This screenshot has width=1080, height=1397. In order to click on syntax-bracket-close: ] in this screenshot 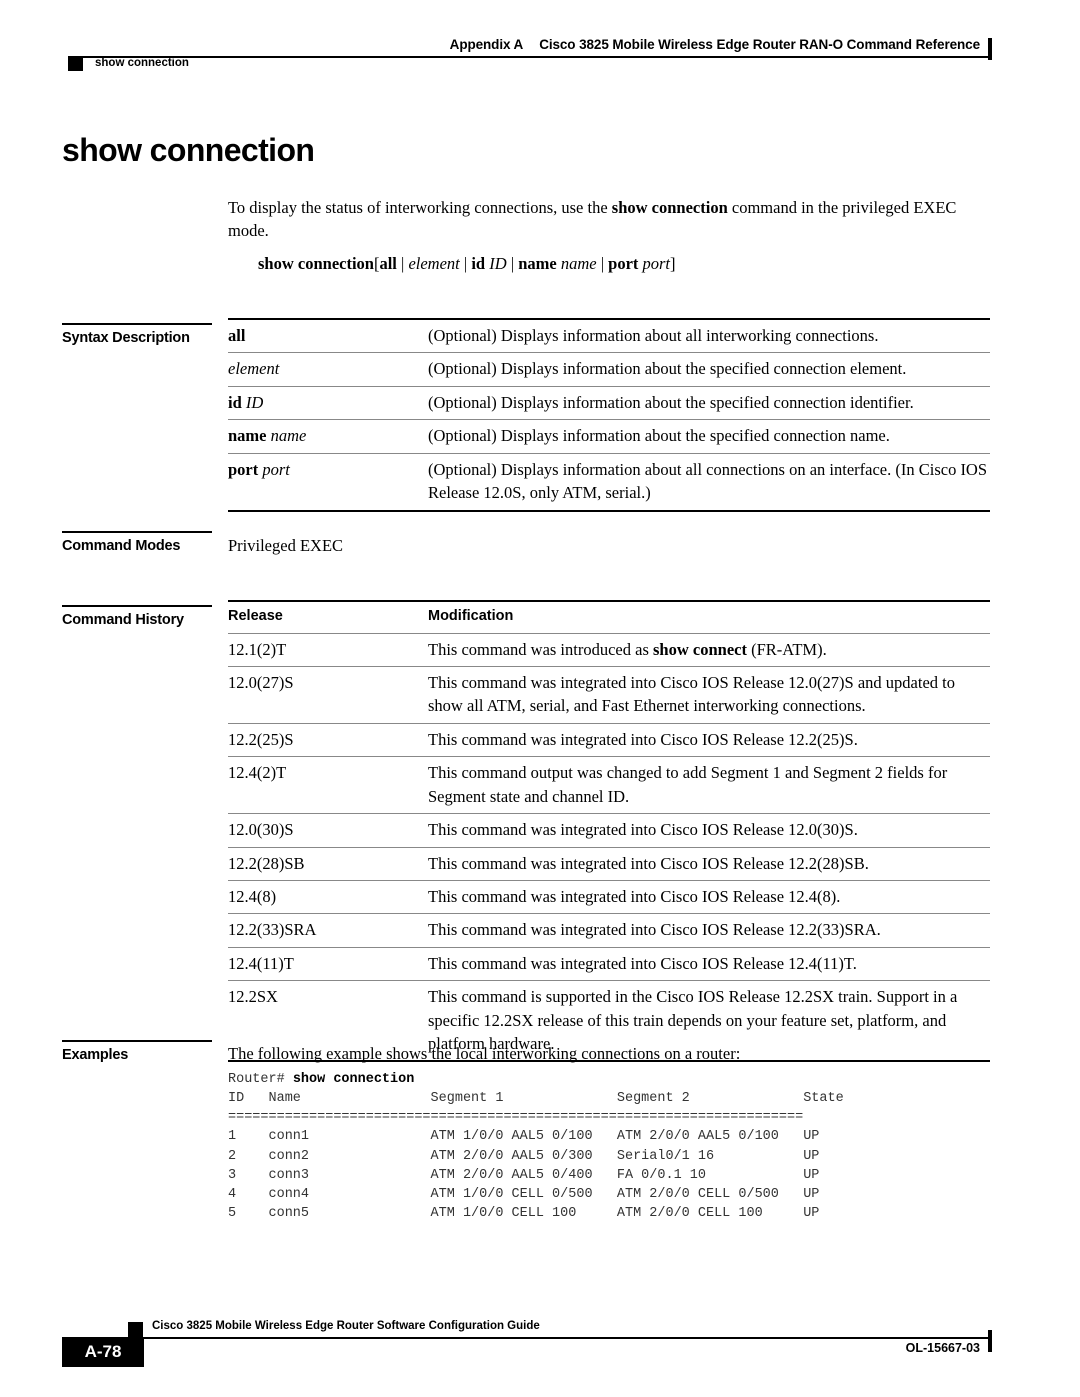, I will do `click(673, 263)`.